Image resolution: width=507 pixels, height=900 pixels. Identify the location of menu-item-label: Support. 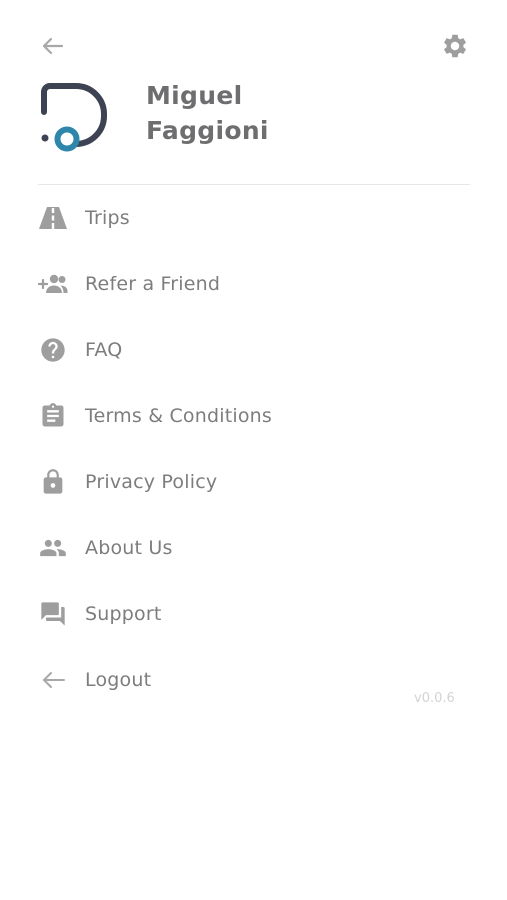
(123, 614).